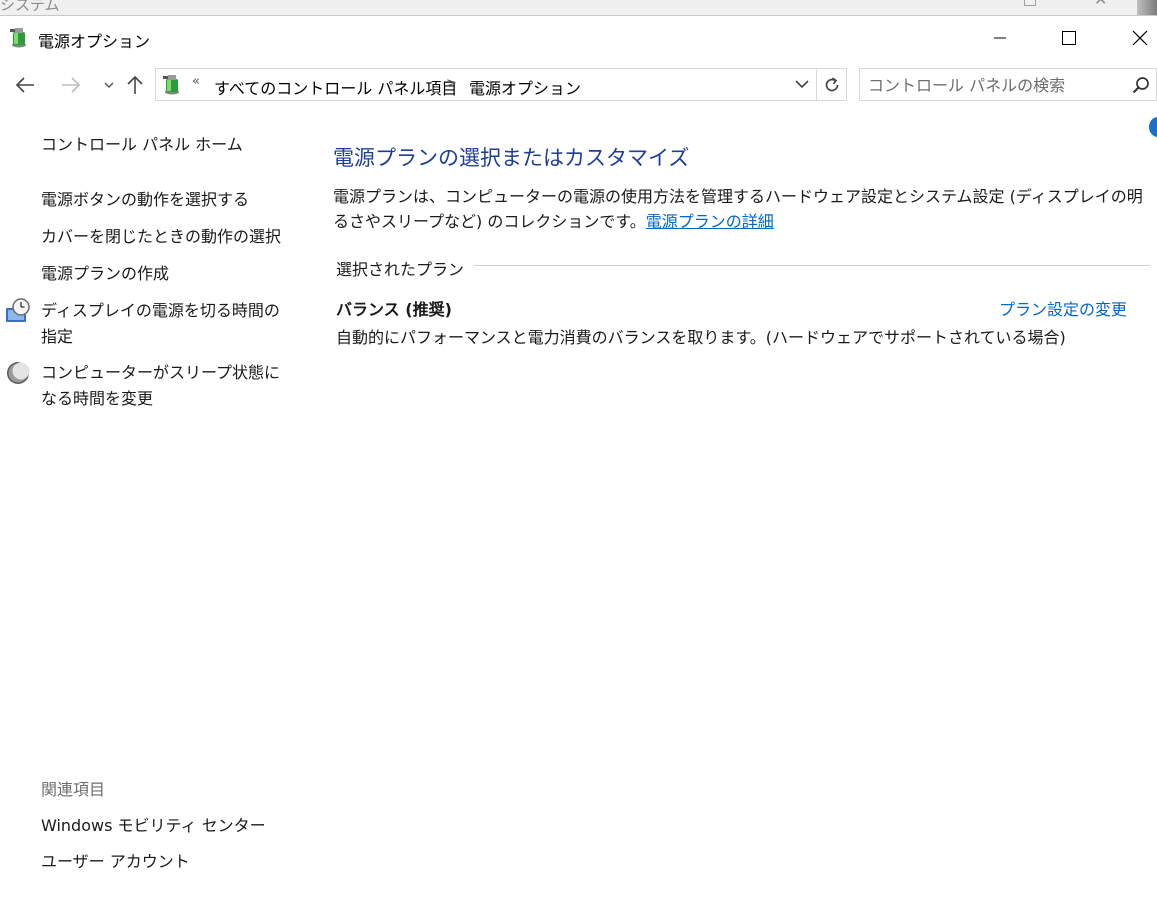 Image resolution: width=1157 pixels, height=902 pixels. I want to click on close-button, so click(1137, 38).